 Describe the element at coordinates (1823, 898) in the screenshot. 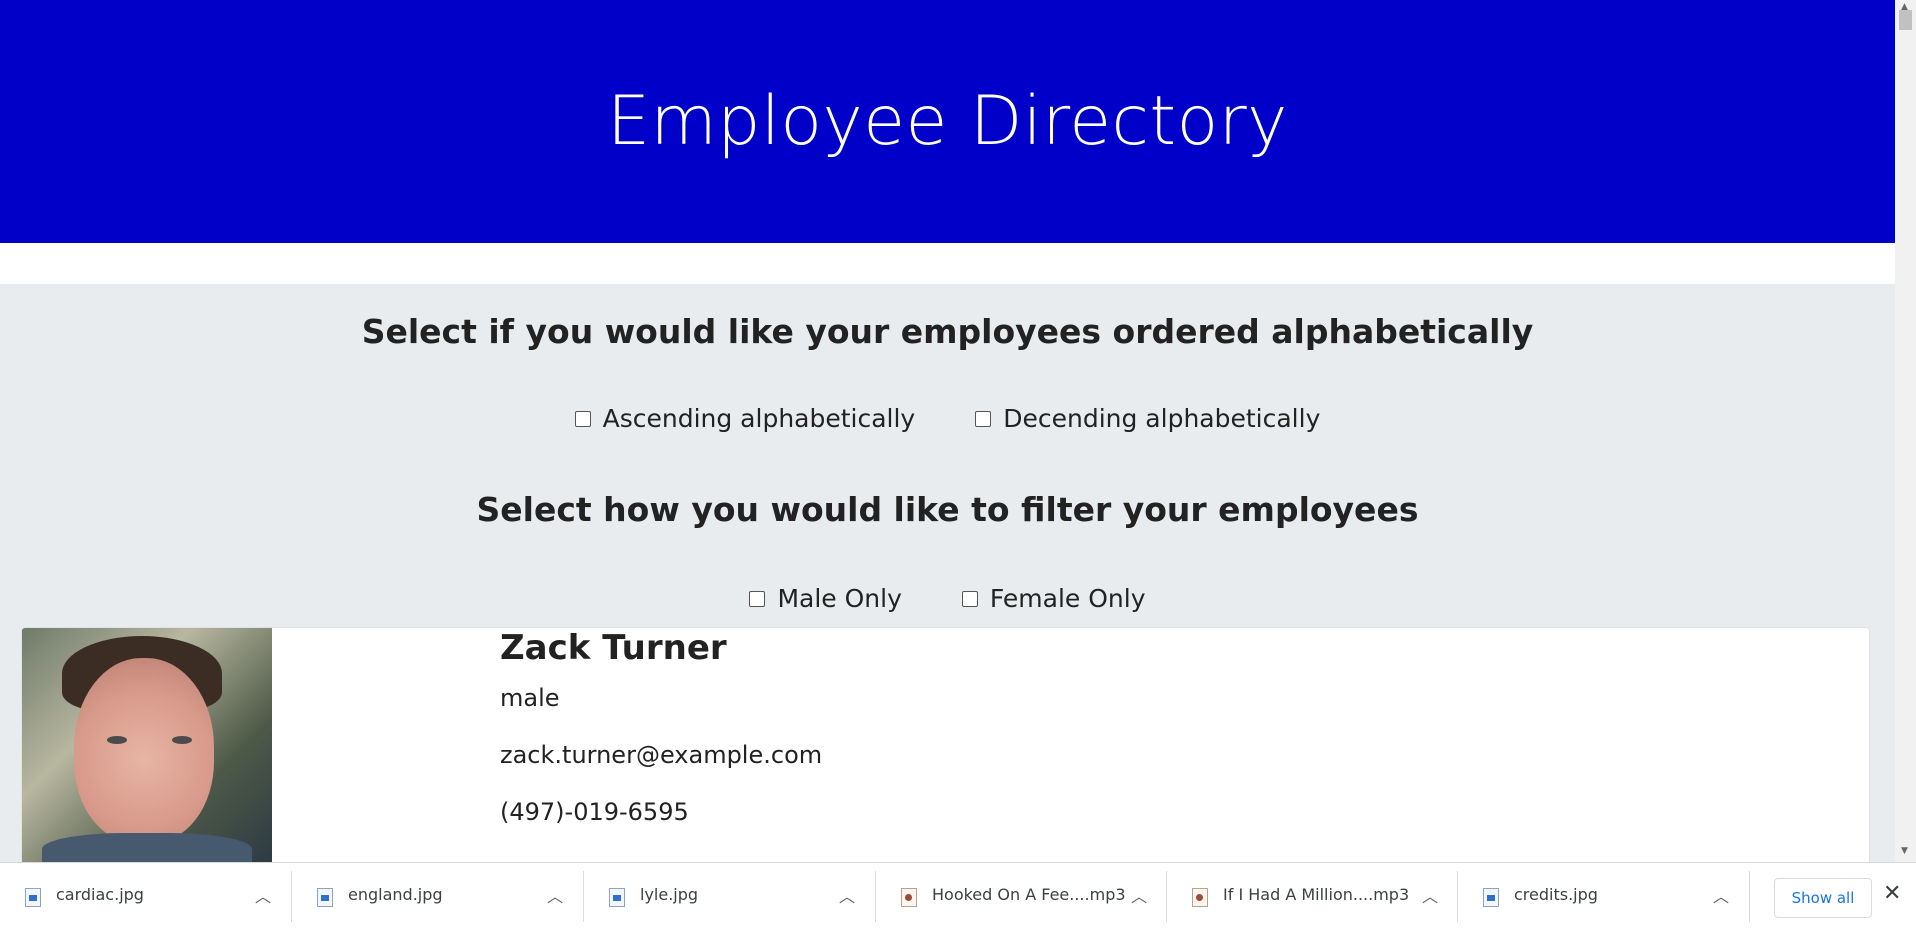

I see `show-all-button: Show all` at that location.